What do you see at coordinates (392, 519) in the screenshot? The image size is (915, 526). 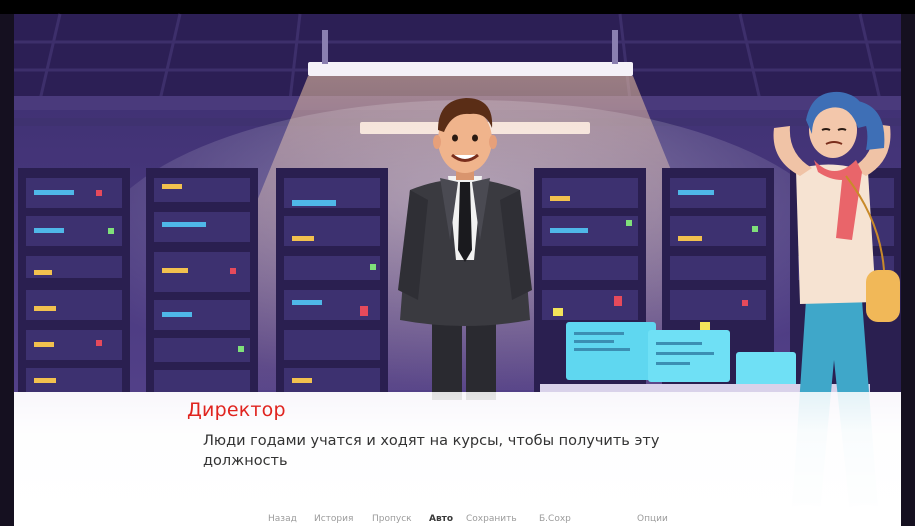 I see `skip-button: Пропуск` at bounding box center [392, 519].